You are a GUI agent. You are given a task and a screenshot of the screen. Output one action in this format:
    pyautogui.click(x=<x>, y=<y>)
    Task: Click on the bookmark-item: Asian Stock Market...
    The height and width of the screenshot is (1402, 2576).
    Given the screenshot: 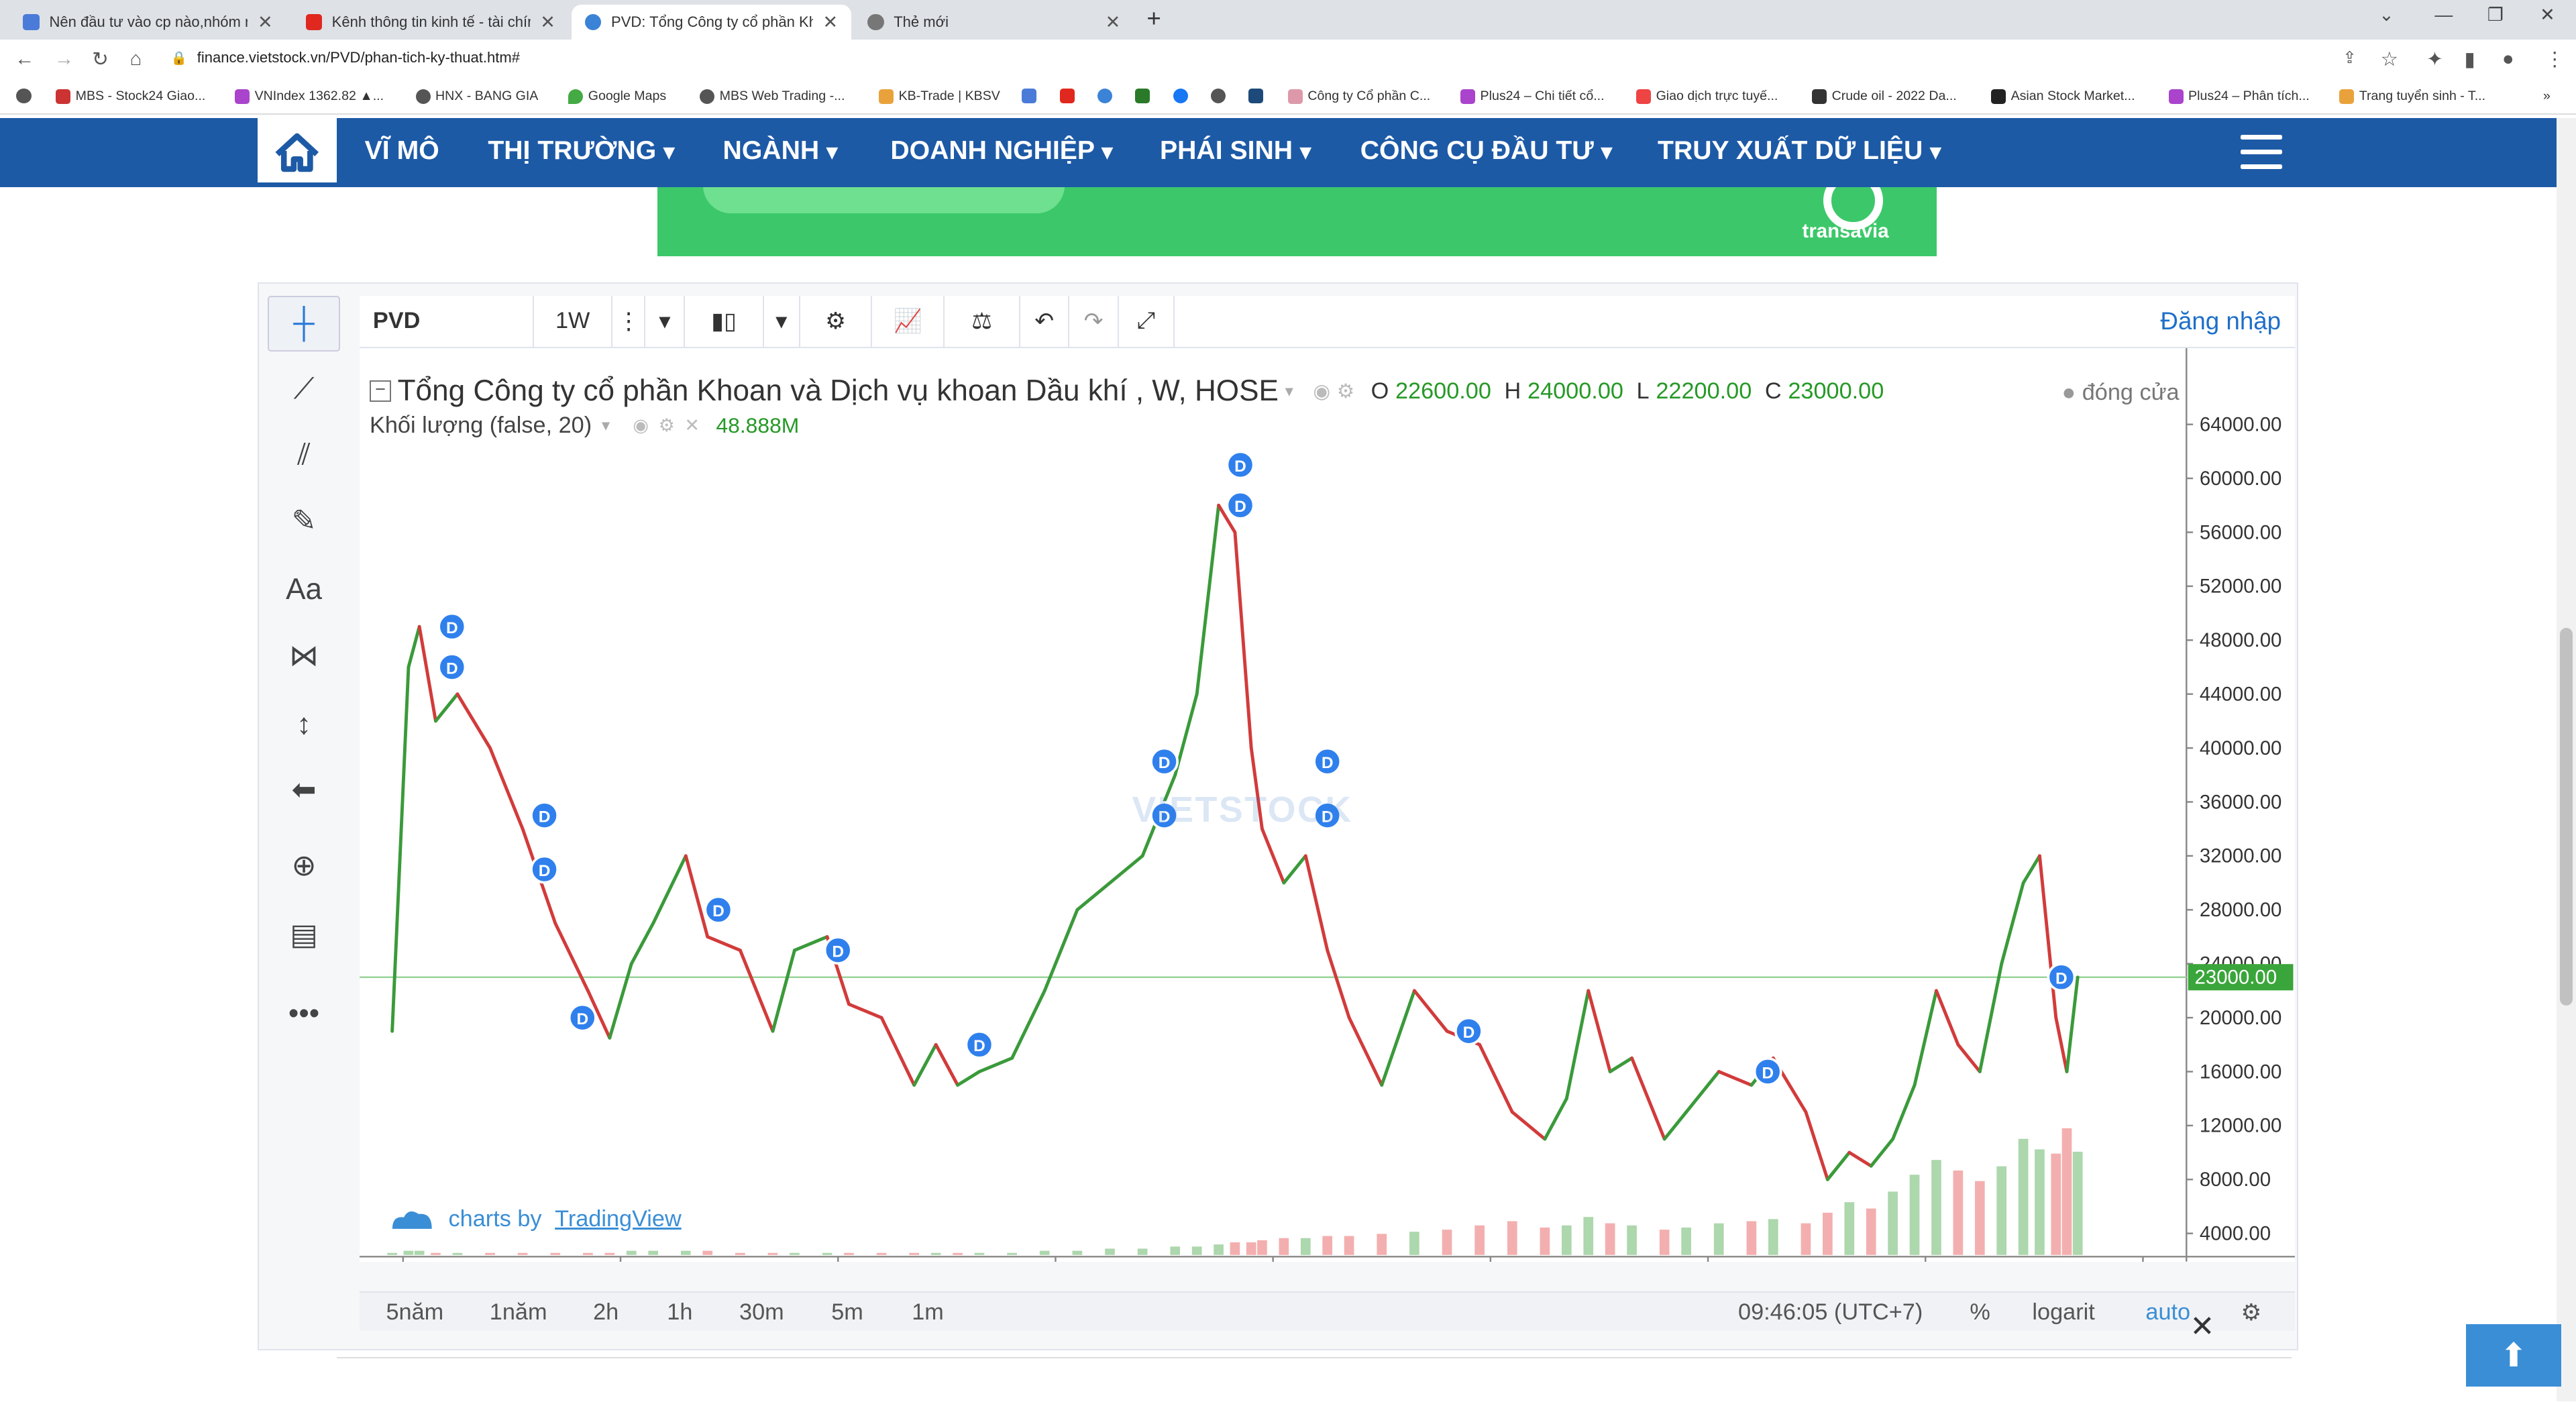 What is the action you would take?
    pyautogui.click(x=2063, y=97)
    